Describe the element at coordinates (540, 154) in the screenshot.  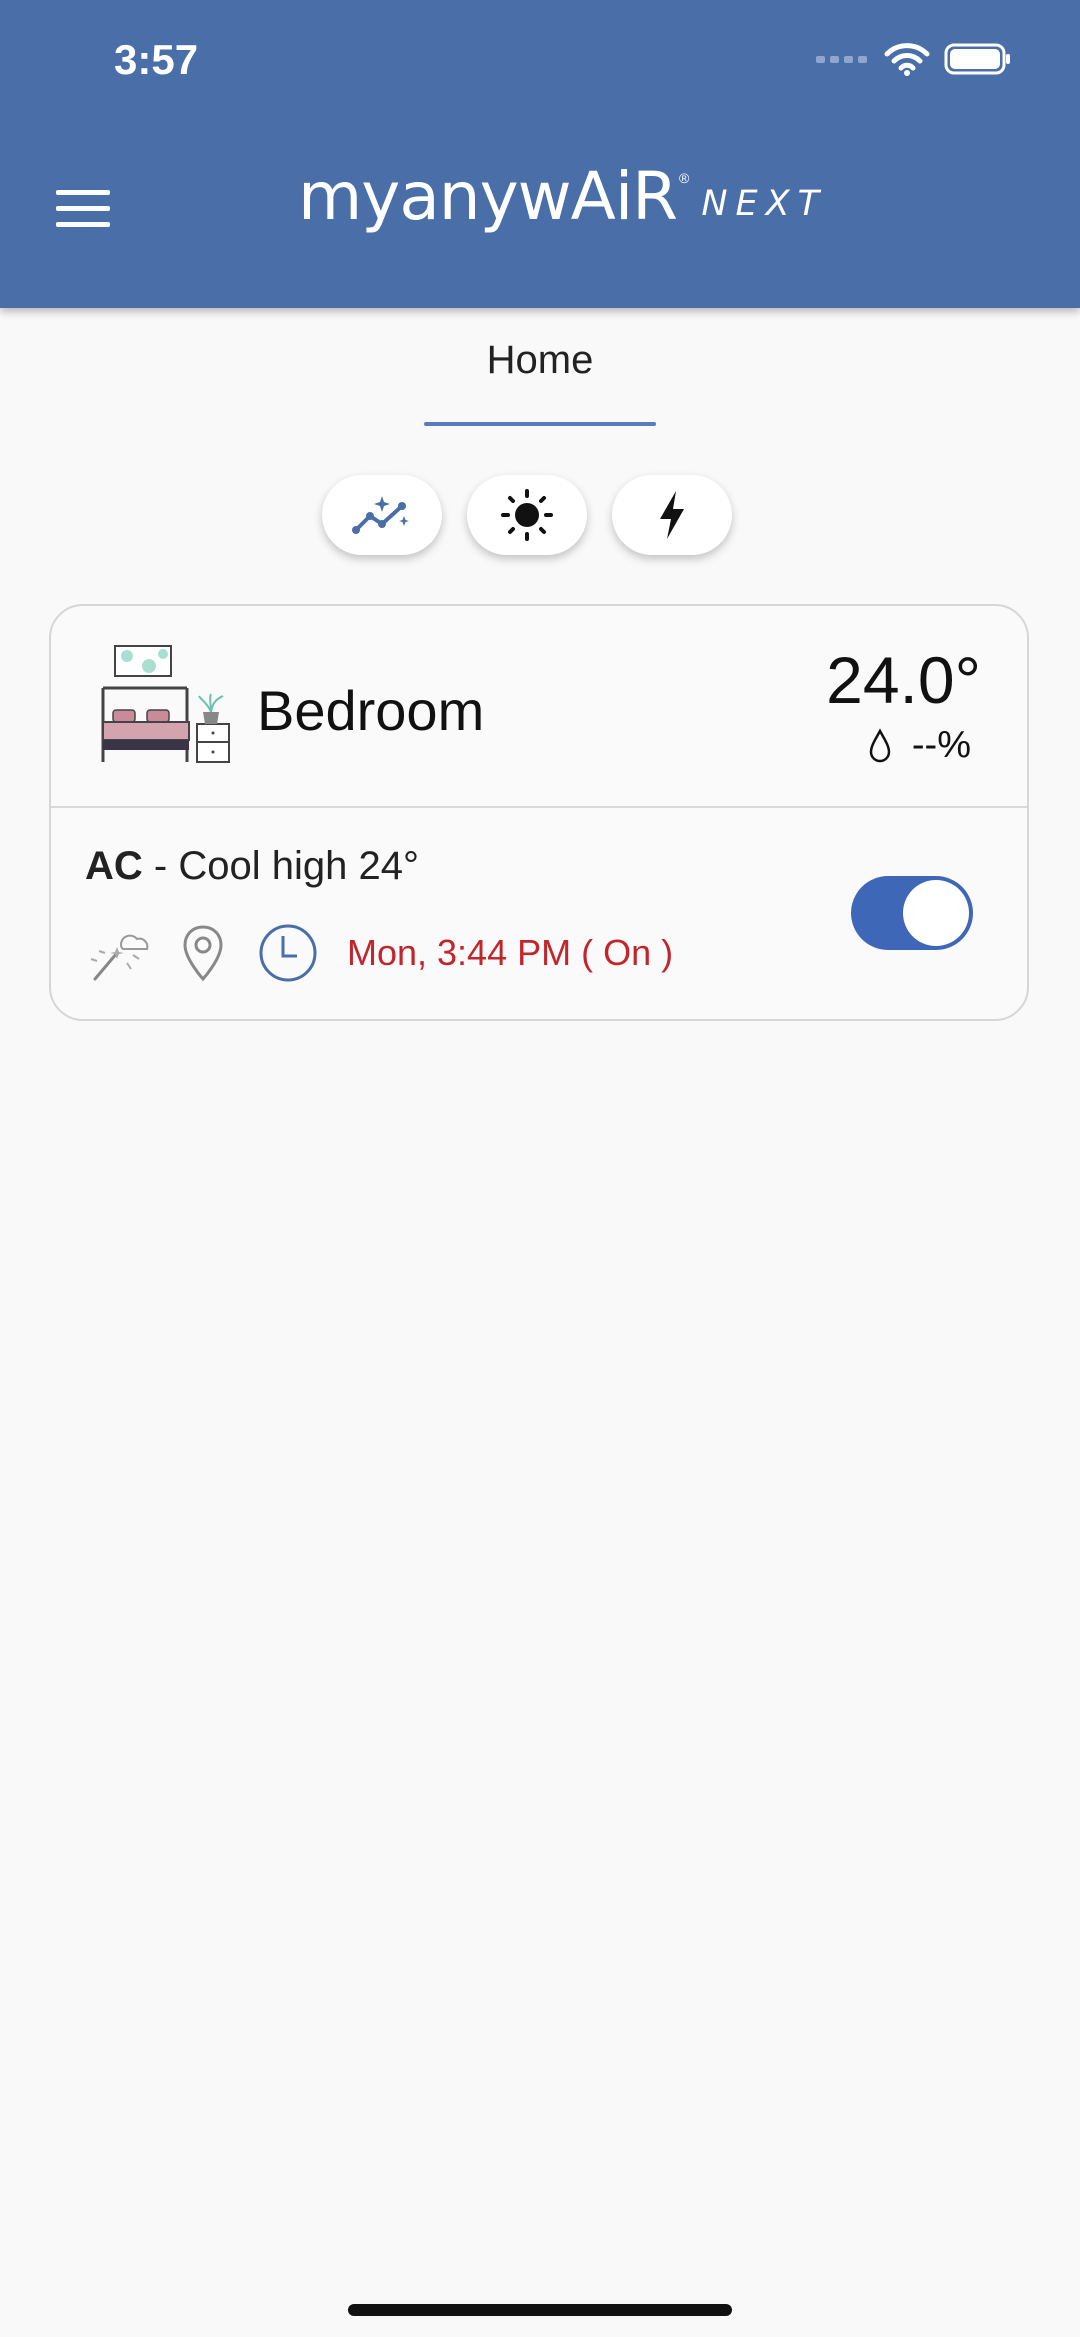
I see `app-header: 3:57 myanywAiR ® NEXT` at that location.